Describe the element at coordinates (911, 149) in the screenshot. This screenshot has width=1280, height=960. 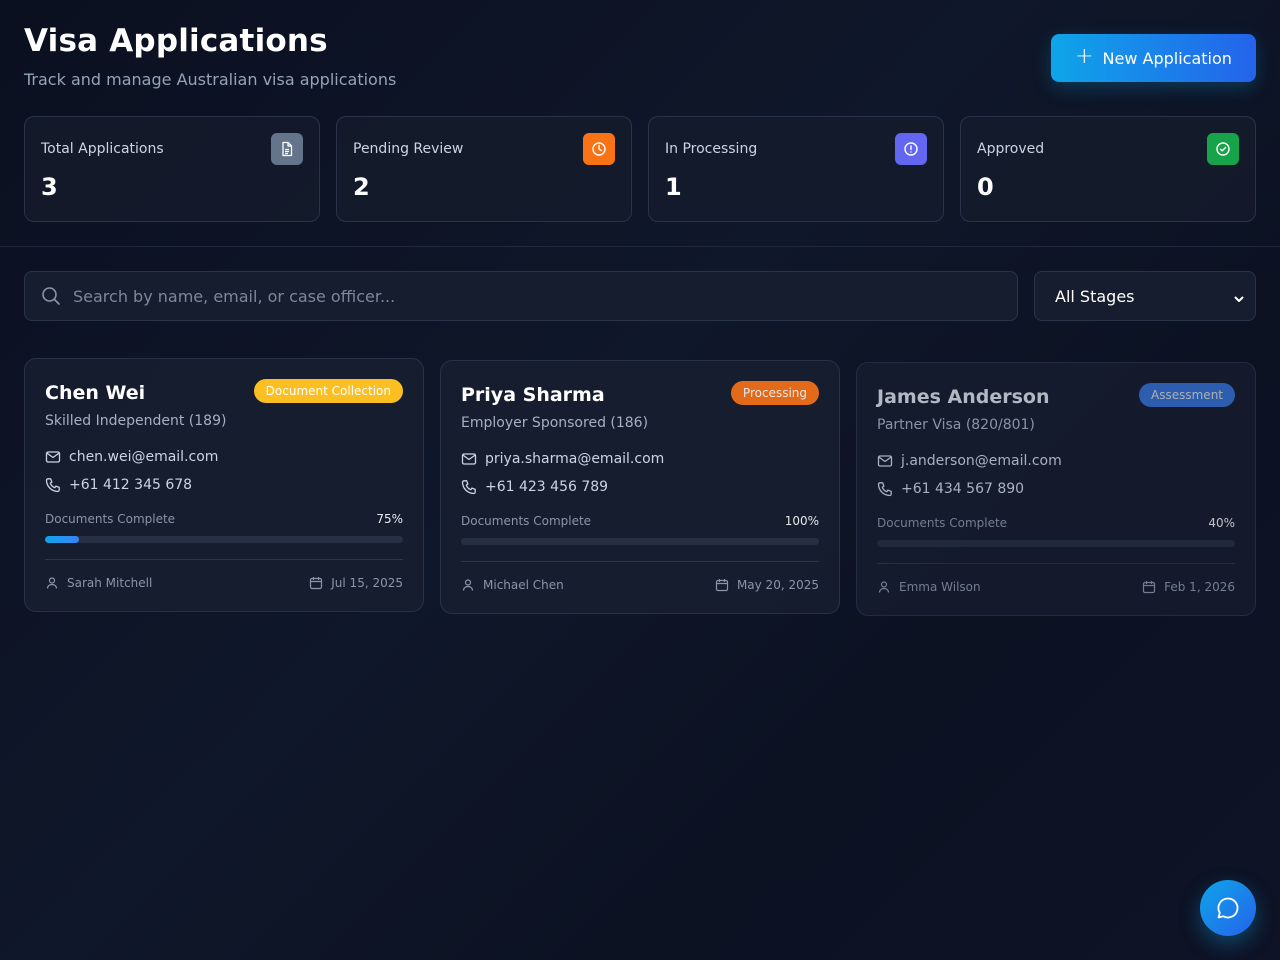
I see `alert-circle-icon` at that location.